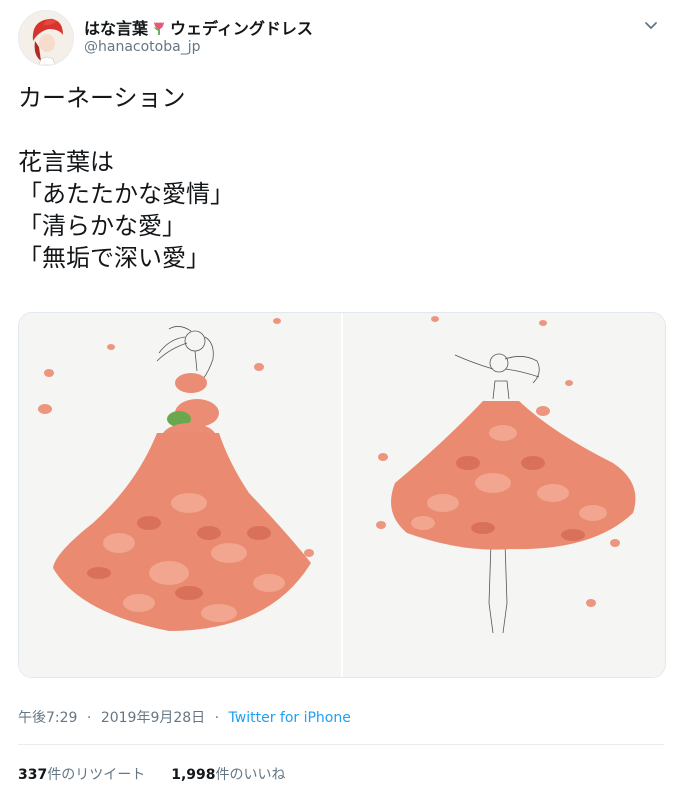 Image resolution: width=680 pixels, height=801 pixels. Describe the element at coordinates (116, 28) in the screenshot. I see `display-name-text: はな言葉` at that location.